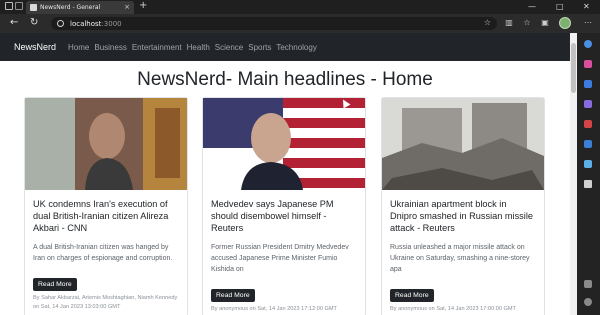  I want to click on browser-toolbar: ← ↻ localhost :3000 ☆ ▥ ☆ ▣ ⋯, so click(300, 23).